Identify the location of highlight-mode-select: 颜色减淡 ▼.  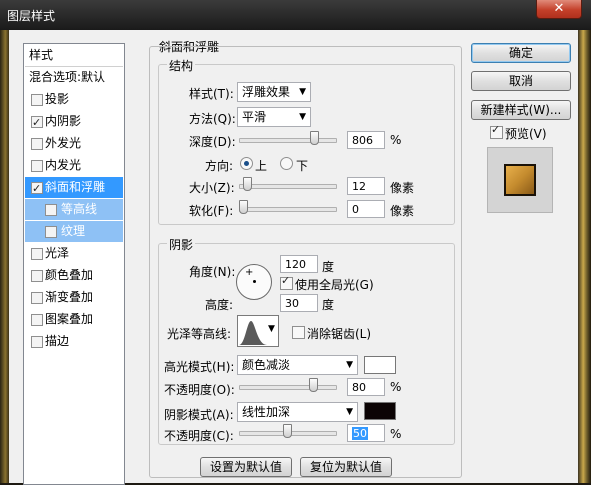
(297, 365).